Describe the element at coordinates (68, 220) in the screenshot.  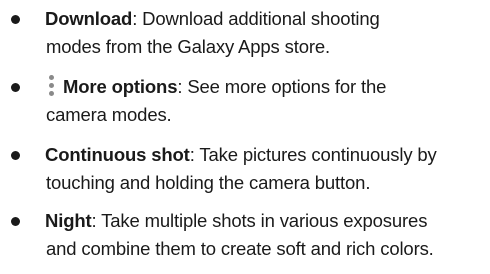
I see `term-night: Night` at that location.